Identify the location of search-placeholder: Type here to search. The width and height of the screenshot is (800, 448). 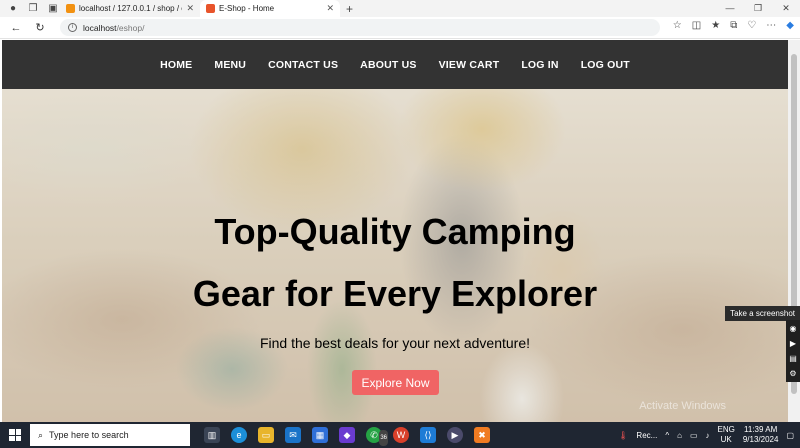
(89, 435).